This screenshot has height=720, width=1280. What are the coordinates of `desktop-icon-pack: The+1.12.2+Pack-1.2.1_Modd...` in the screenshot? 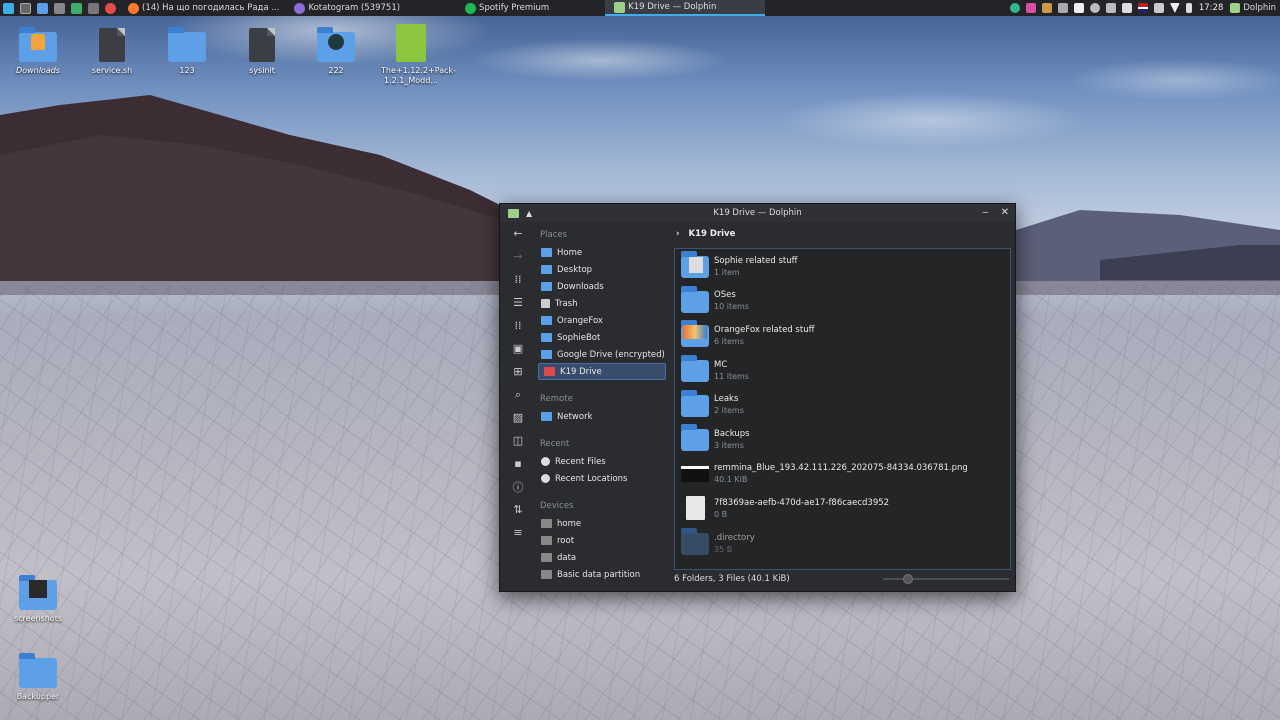 It's located at (418, 55).